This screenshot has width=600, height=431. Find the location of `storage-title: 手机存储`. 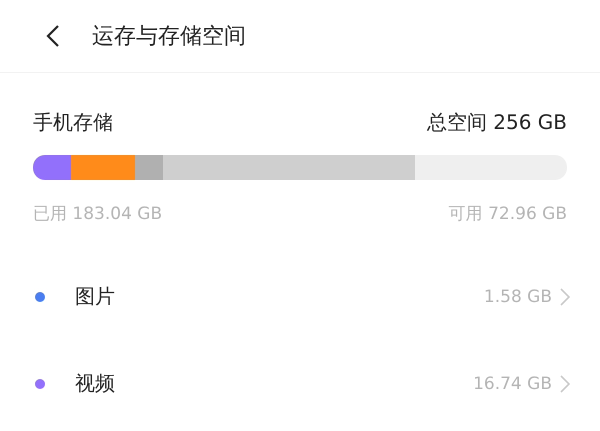

storage-title: 手机存储 is located at coordinates (73, 122).